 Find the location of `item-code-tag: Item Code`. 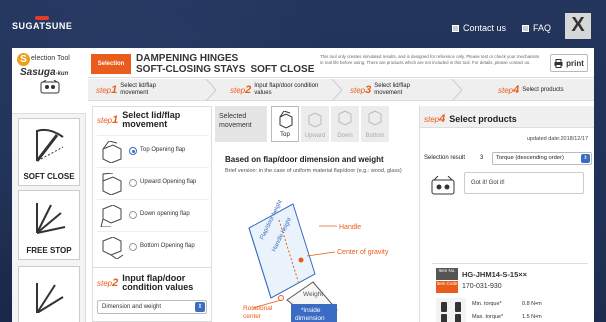

item-code-tag: Item Code is located at coordinates (447, 287).